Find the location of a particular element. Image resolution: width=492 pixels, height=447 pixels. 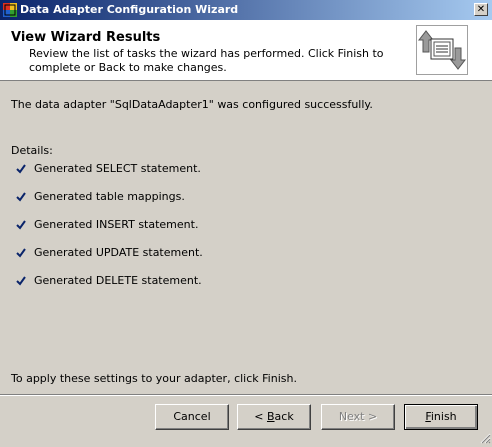

list-item: Generated table mappings. is located at coordinates (100, 196).